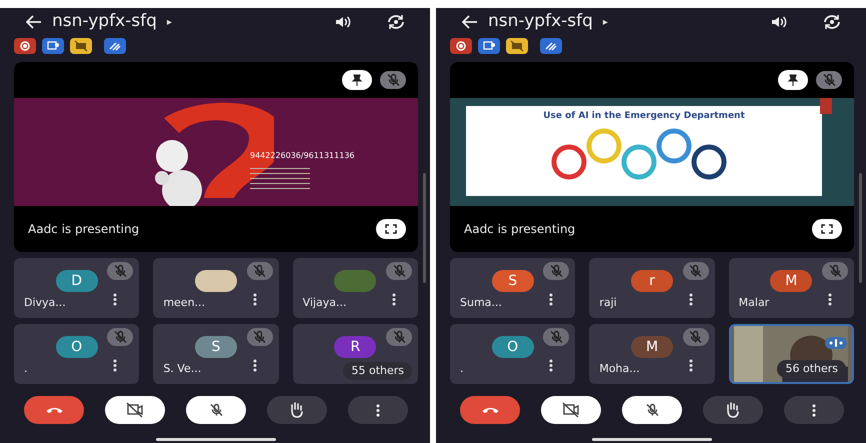 The height and width of the screenshot is (443, 866). I want to click on avatar: R, so click(355, 347).